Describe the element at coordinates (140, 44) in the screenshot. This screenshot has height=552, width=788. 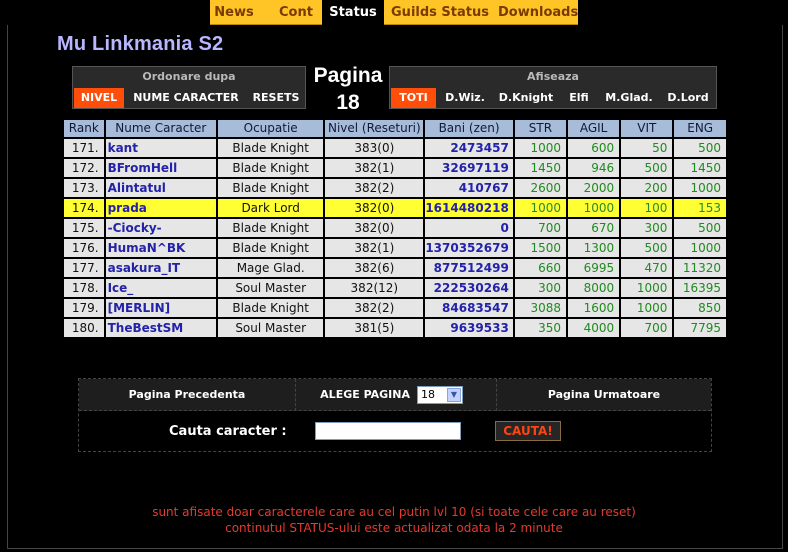
I see `site-title: Mu Linkmania S2` at that location.